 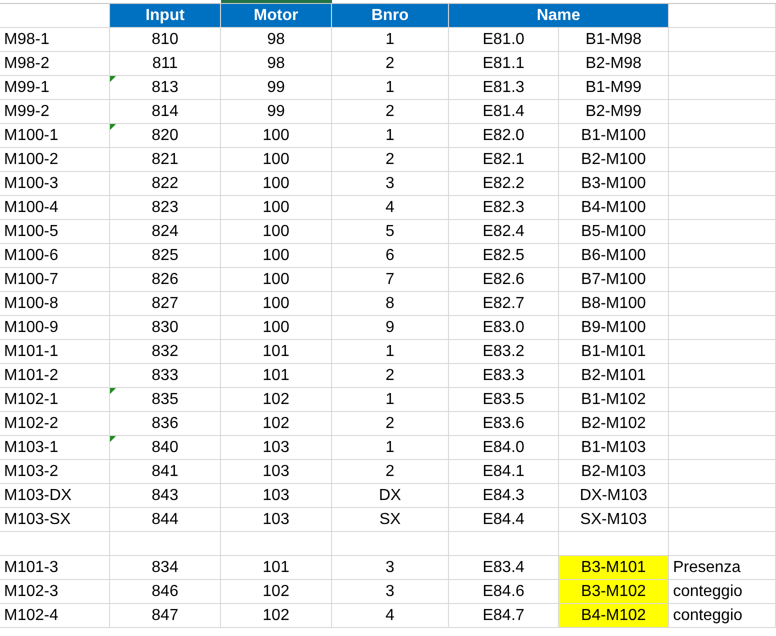 I want to click on table-cell: M100-4, so click(x=55, y=208).